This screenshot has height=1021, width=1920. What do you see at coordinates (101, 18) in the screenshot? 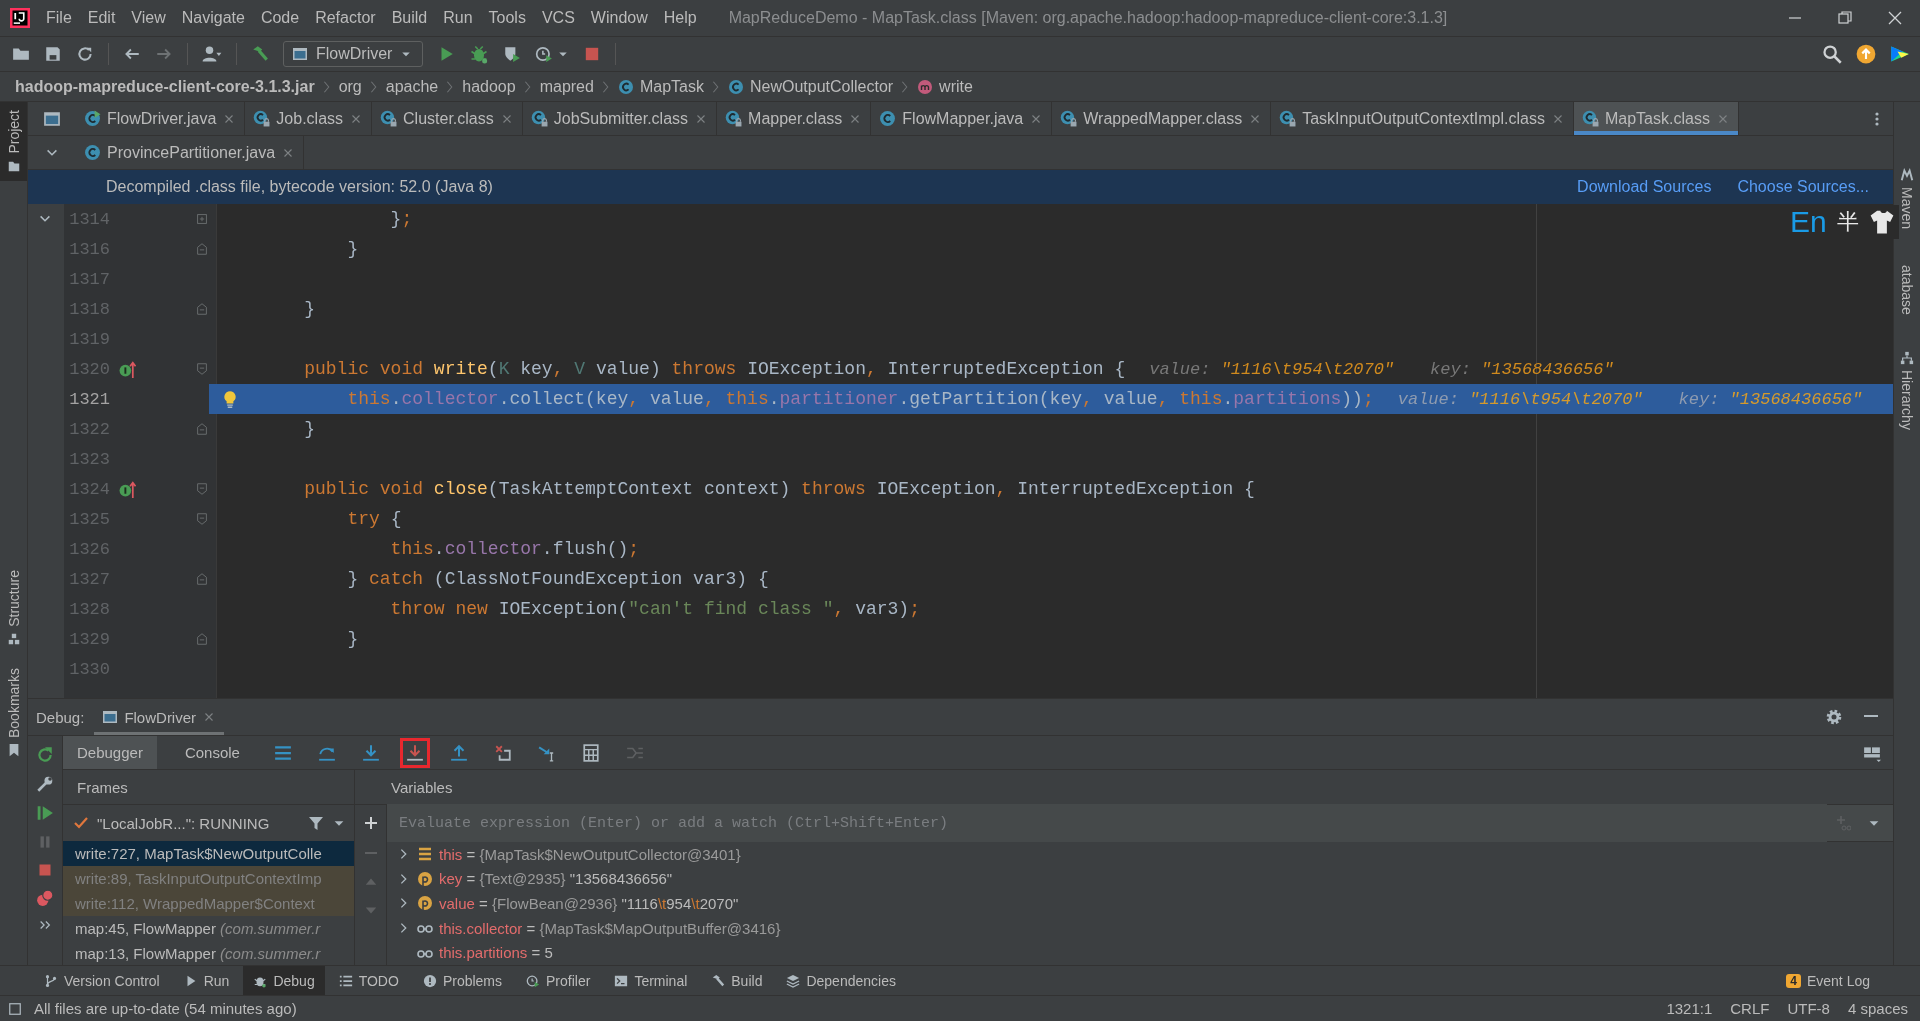
I see `menu-item: Edit` at bounding box center [101, 18].